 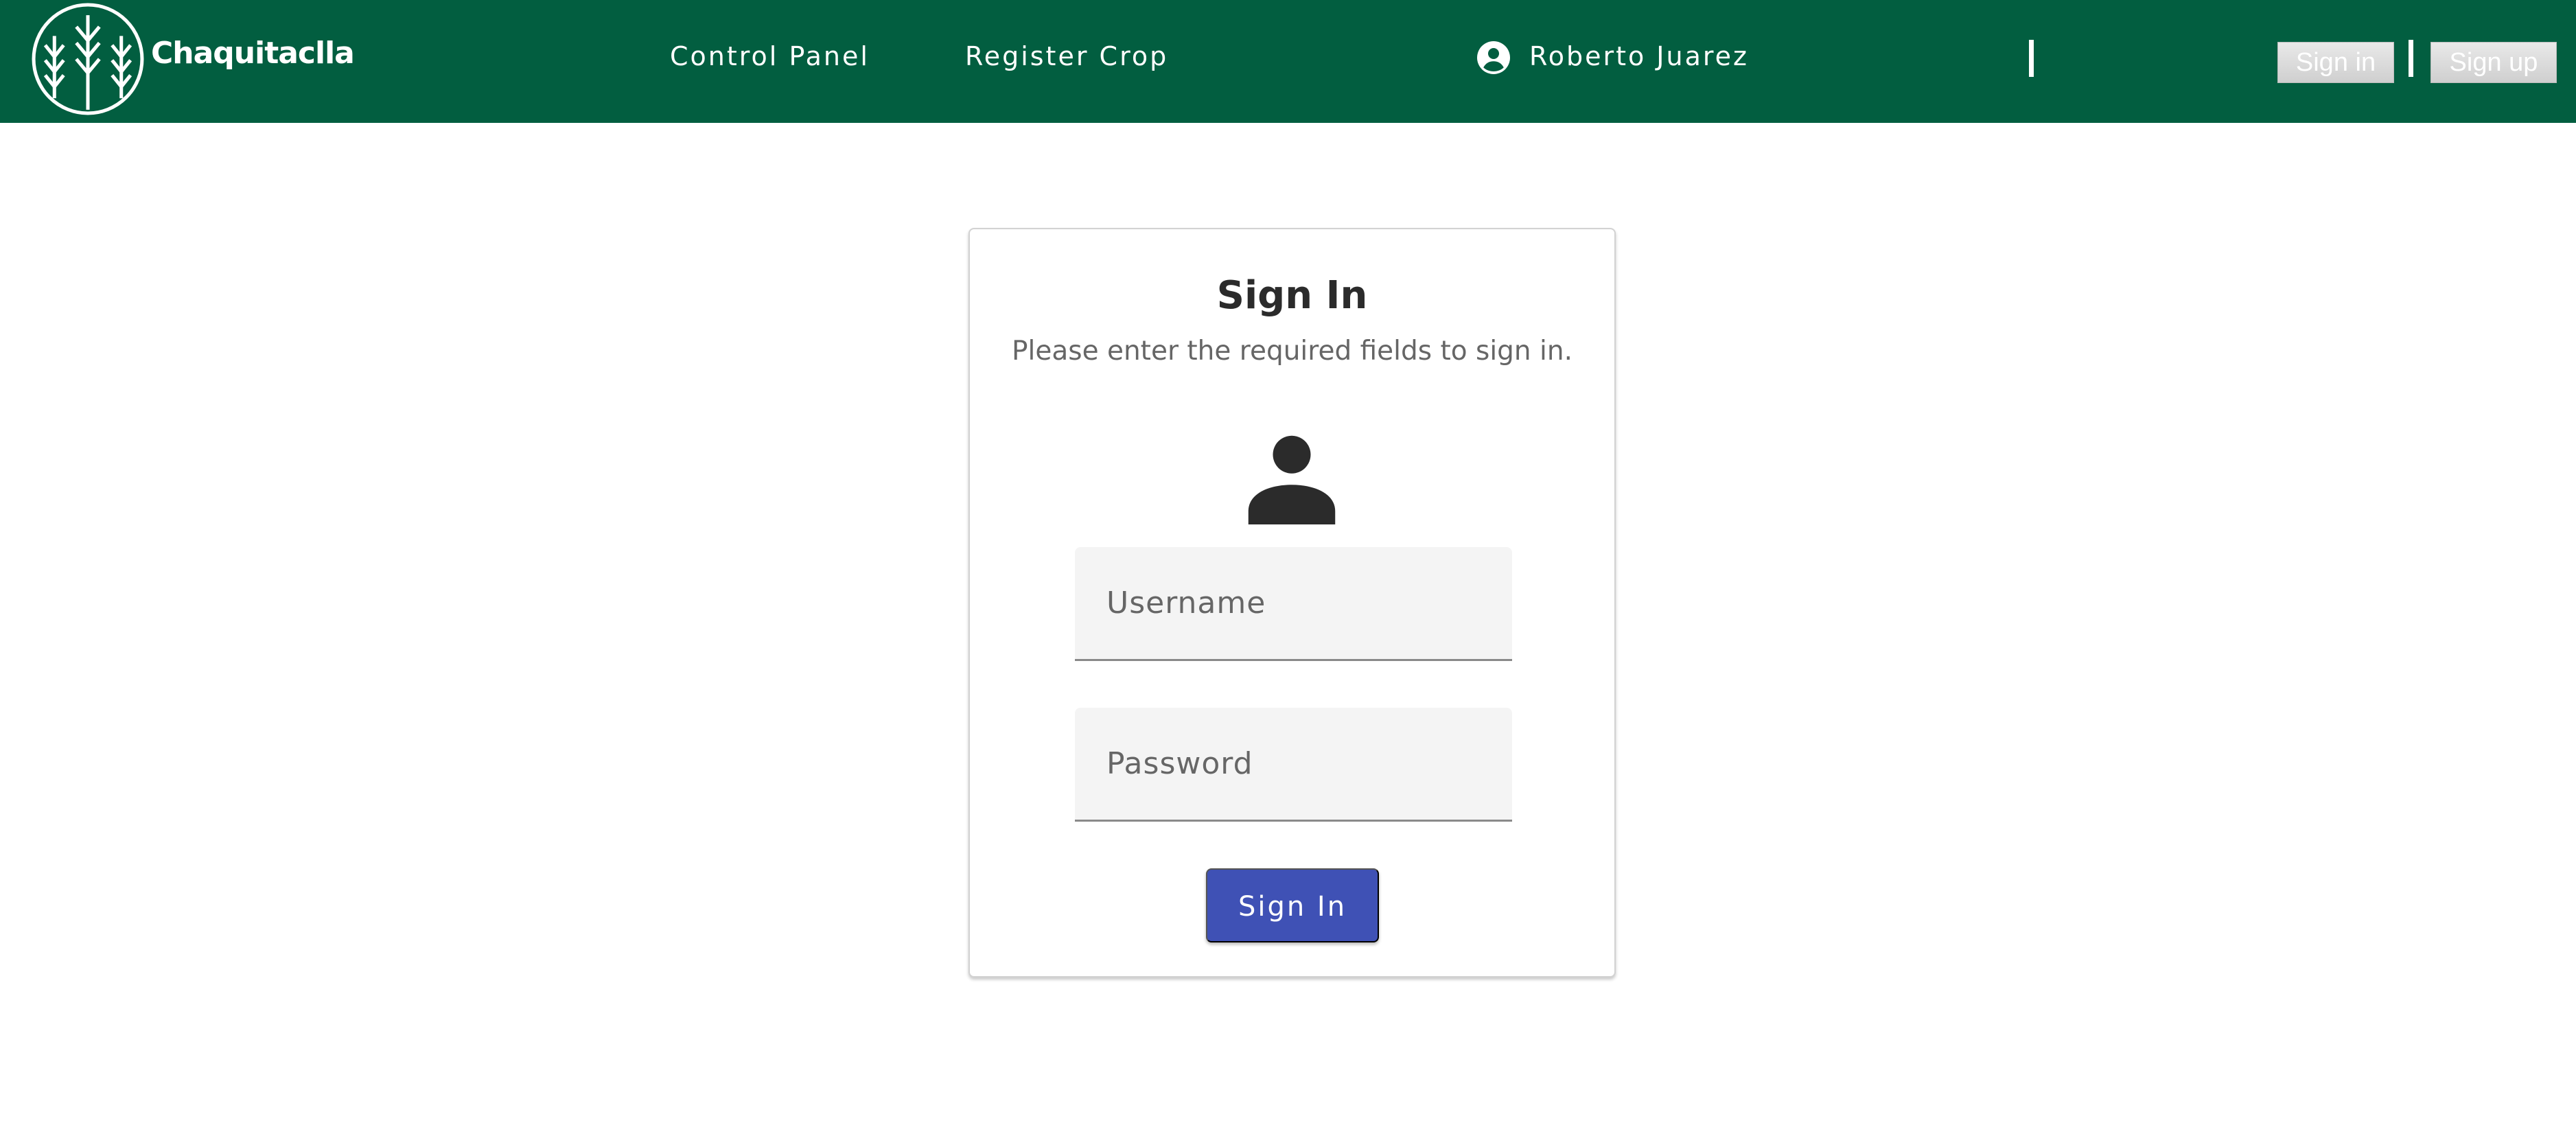 What do you see at coordinates (1292, 480) in the screenshot?
I see `person-icon` at bounding box center [1292, 480].